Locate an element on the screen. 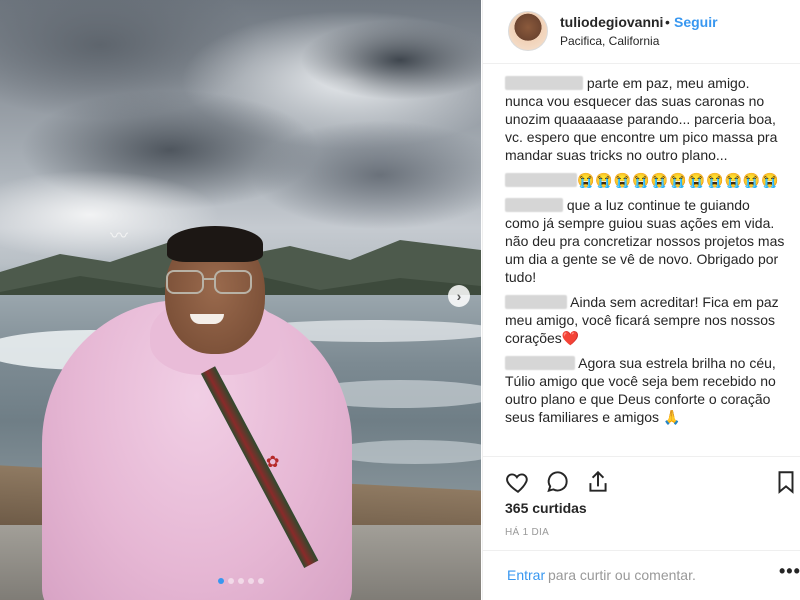 This screenshot has height=600, width=800. glasses is located at coordinates (211, 283).